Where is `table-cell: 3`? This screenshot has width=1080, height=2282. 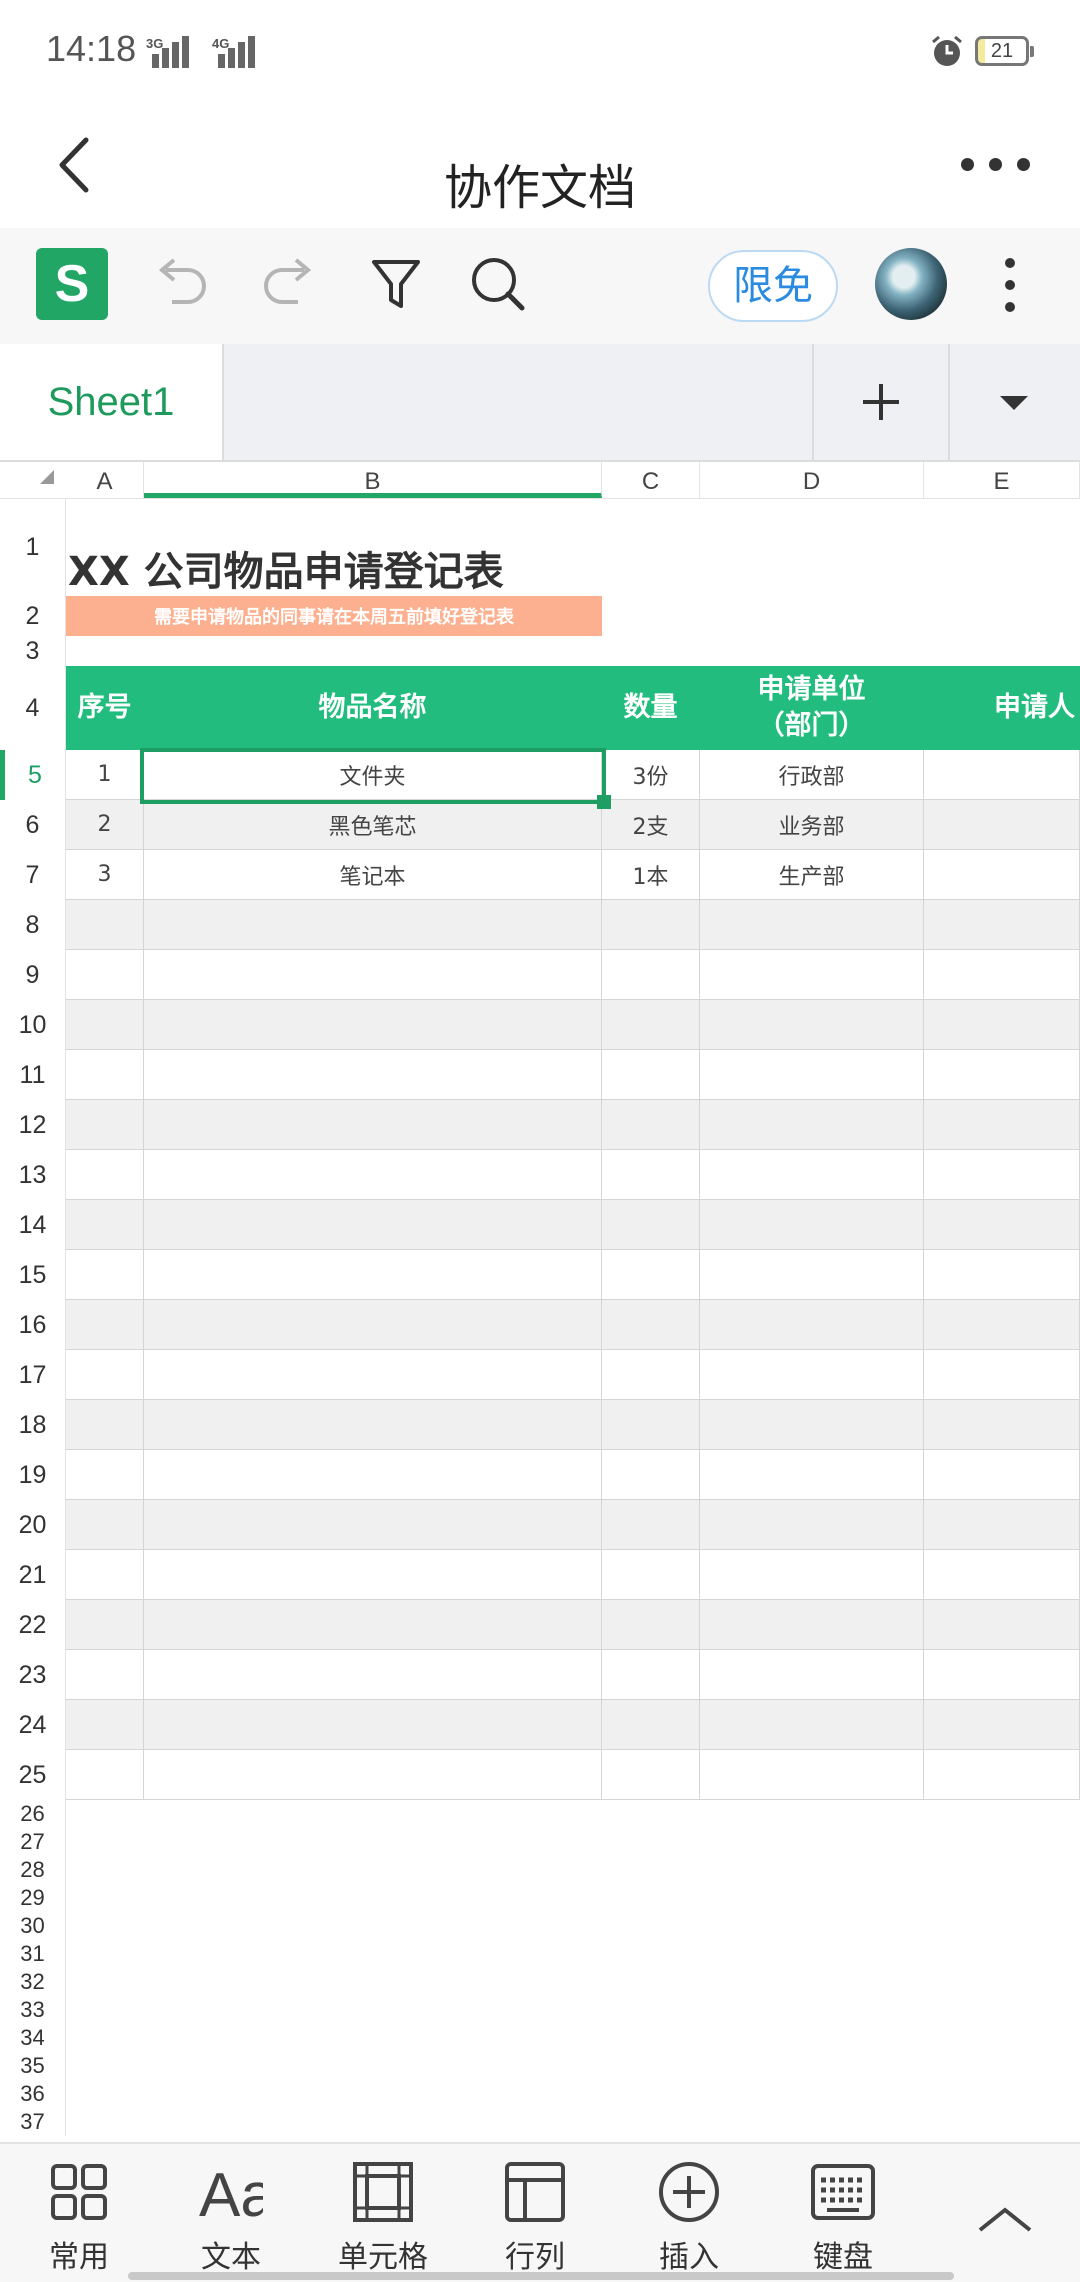
table-cell: 3 is located at coordinates (105, 875).